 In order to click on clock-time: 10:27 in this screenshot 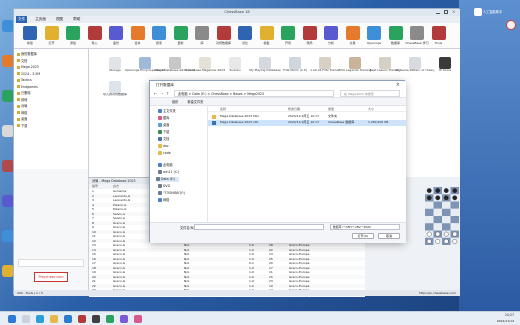, I will do `click(509, 315)`.